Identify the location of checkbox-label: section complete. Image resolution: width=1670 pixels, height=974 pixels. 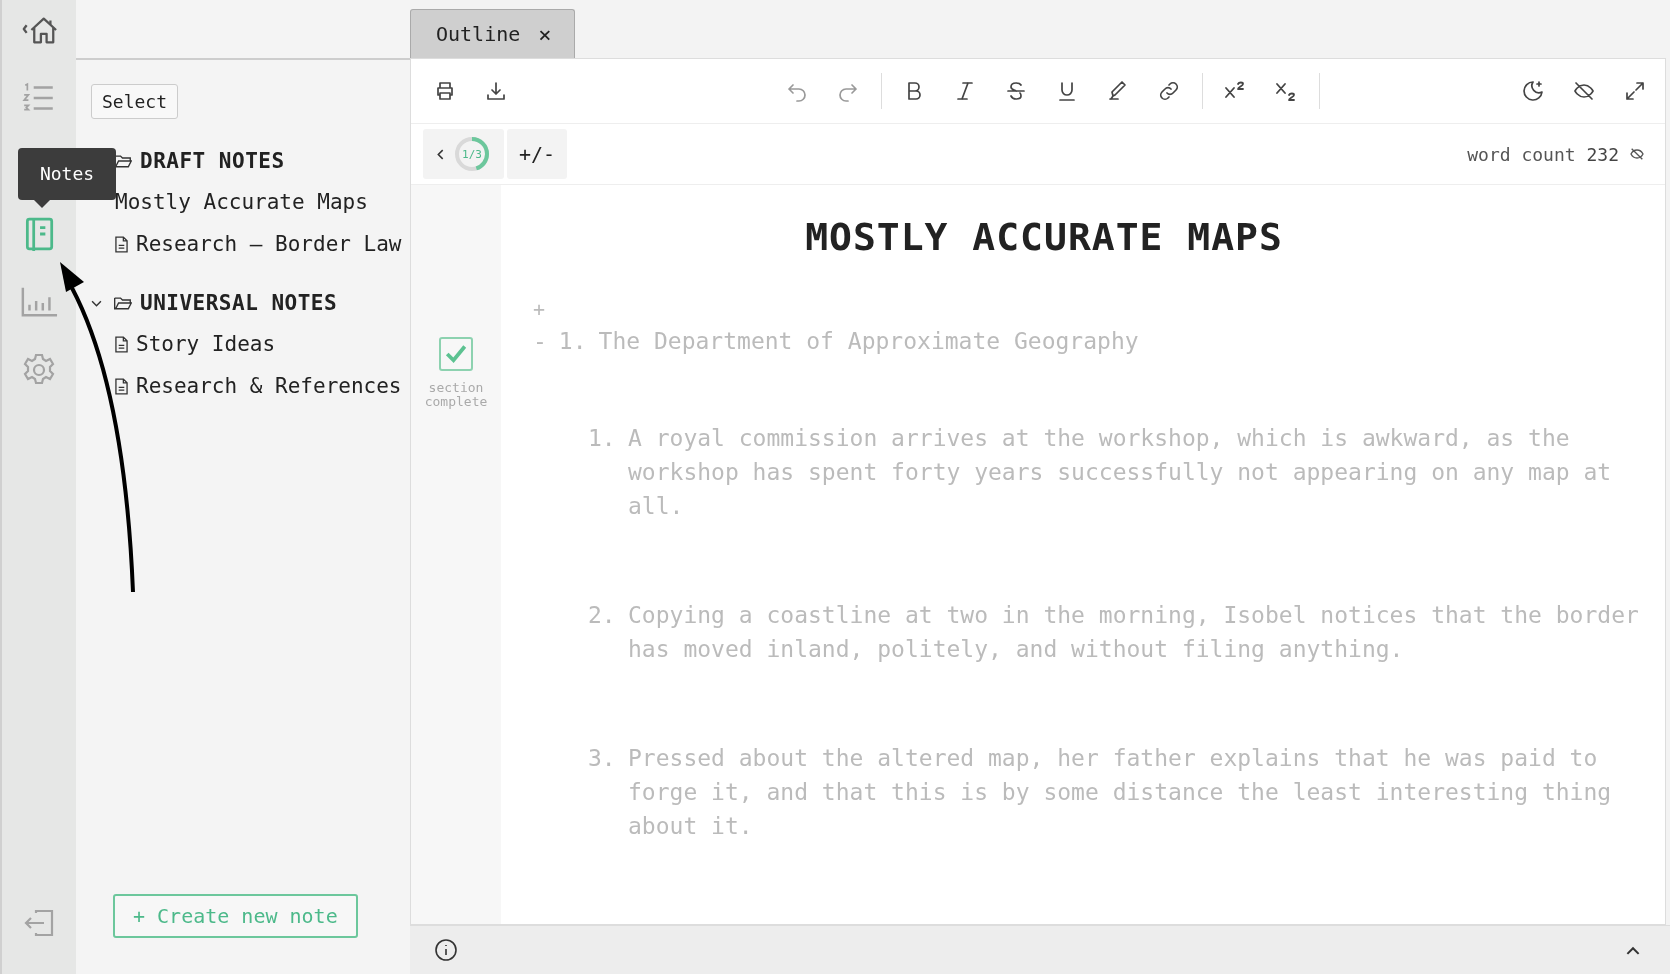
(456, 395).